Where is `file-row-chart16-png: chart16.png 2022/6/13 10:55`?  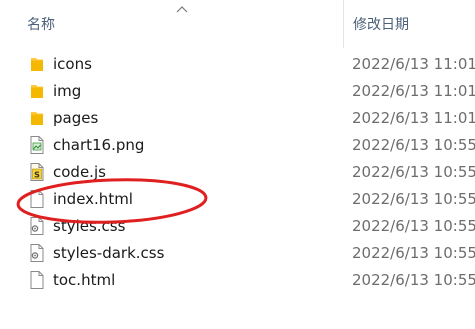 file-row-chart16-png: chart16.png 2022/6/13 10:55 is located at coordinates (237, 144).